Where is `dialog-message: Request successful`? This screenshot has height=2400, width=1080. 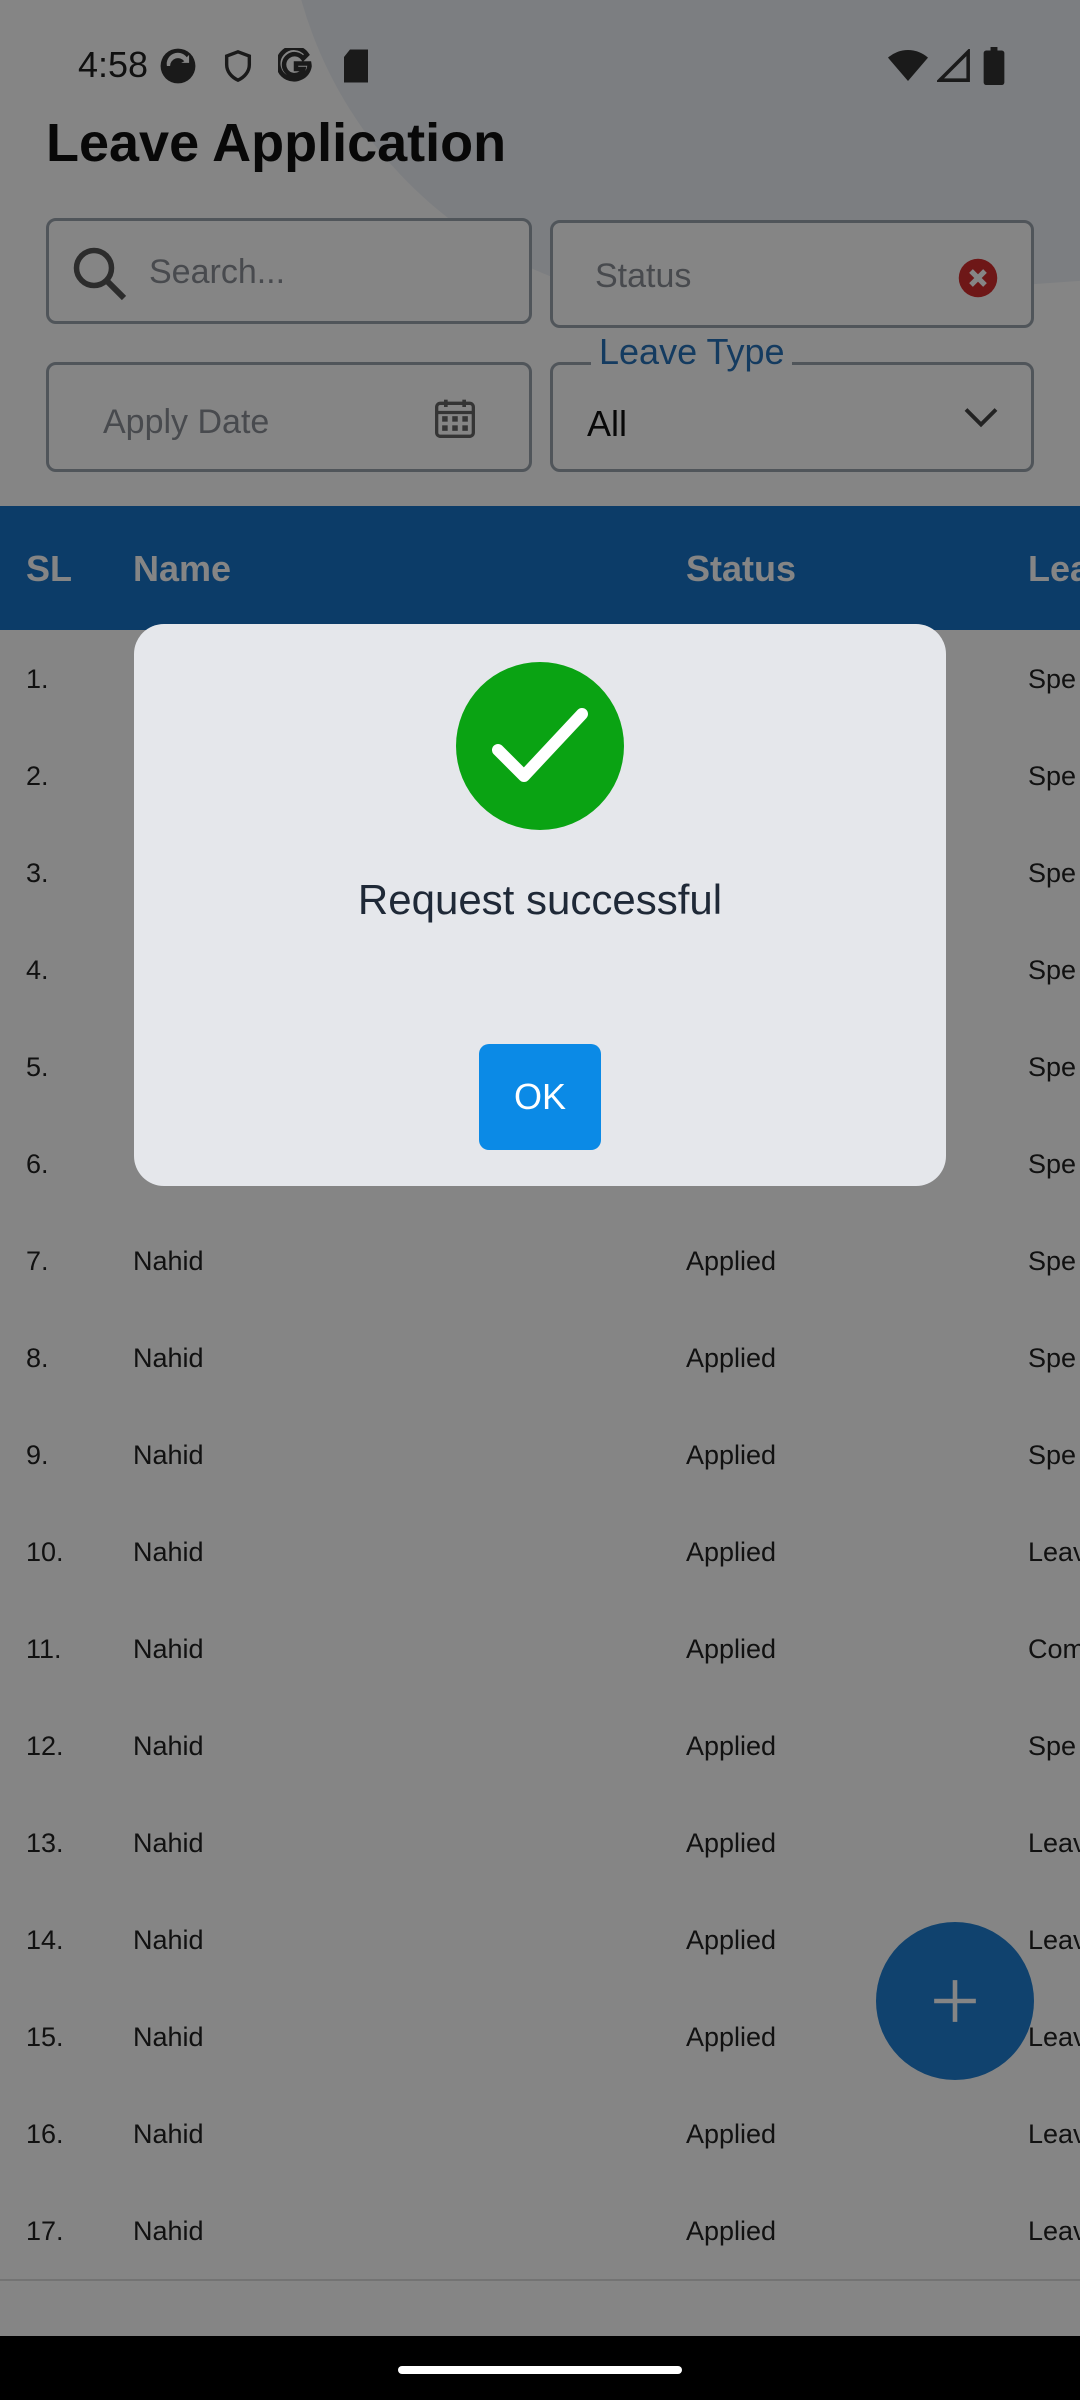 dialog-message: Request successful is located at coordinates (540, 899).